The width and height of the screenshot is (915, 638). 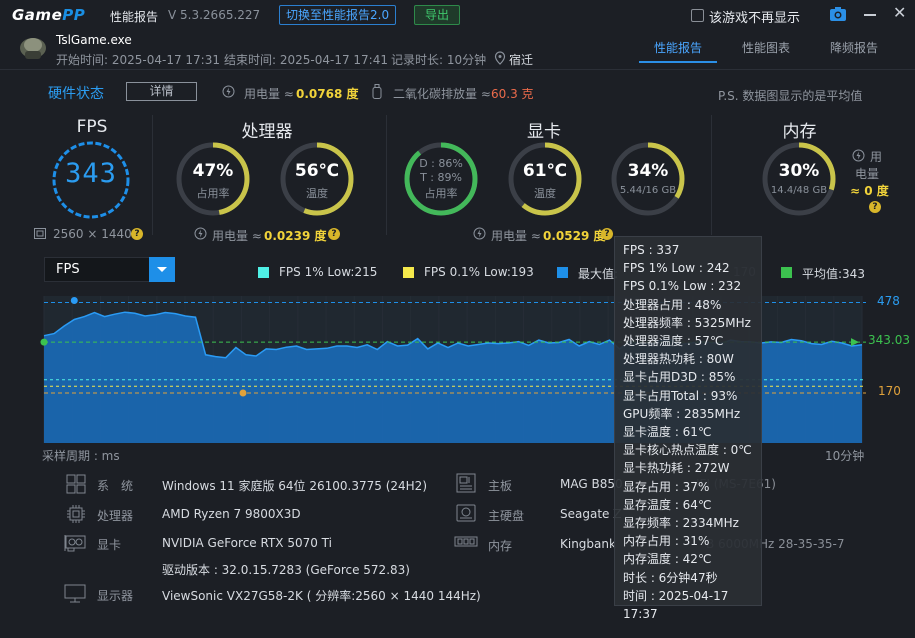 What do you see at coordinates (673, 341) in the screenshot?
I see `tooltip-line: 处理器温度 : 57℃` at bounding box center [673, 341].